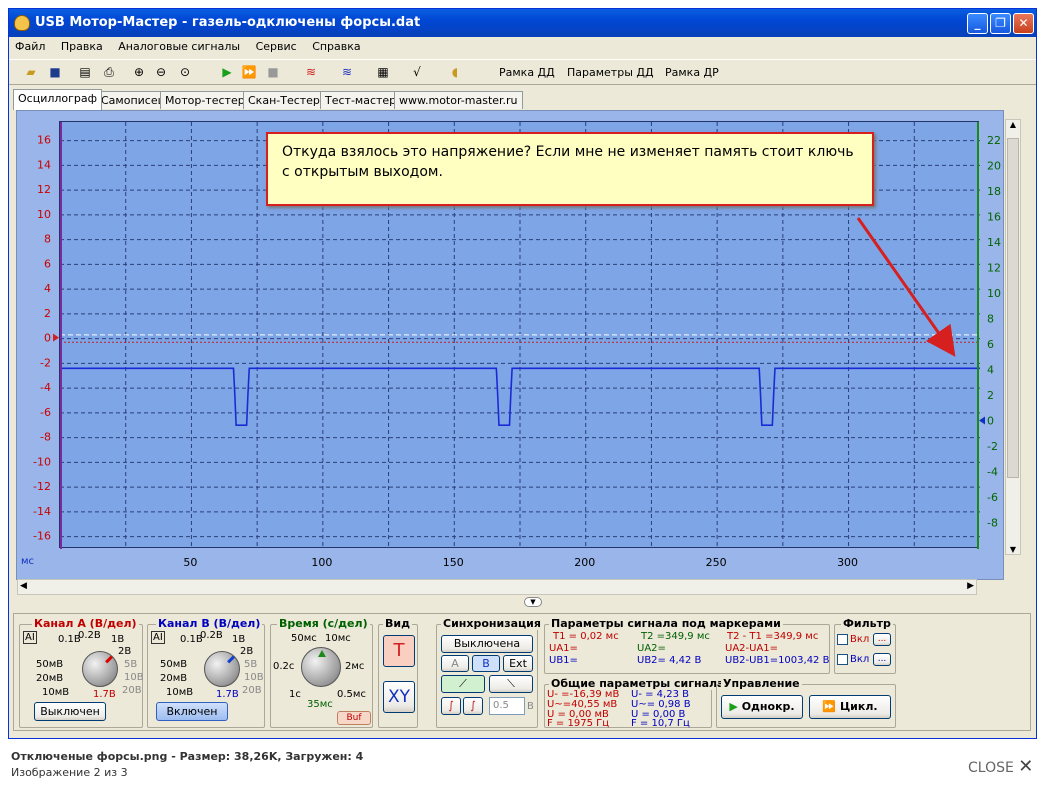  I want to click on scale-label: 50мВ, so click(50, 664).